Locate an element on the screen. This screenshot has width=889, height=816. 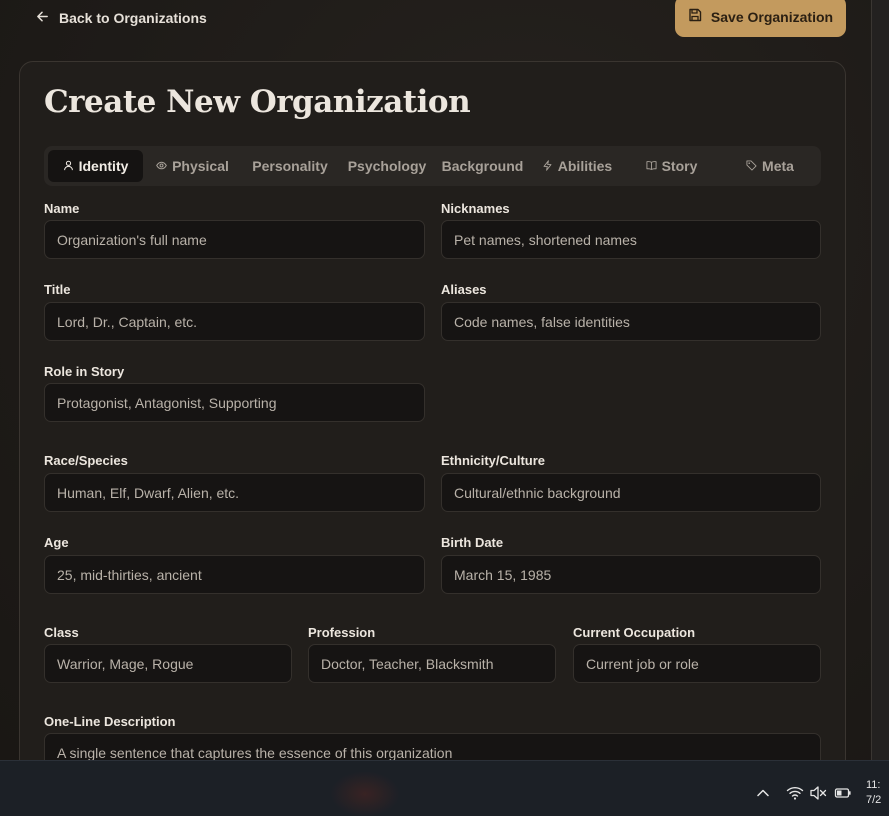
eye-icon is located at coordinates (161, 166).